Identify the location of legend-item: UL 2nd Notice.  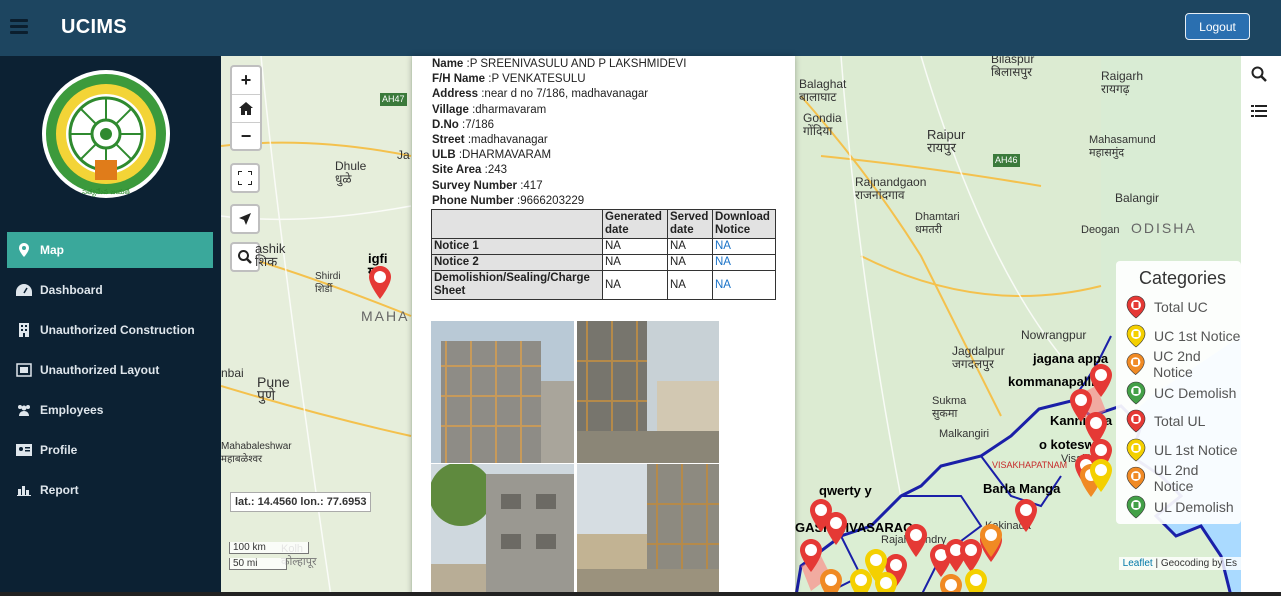
(1182, 478).